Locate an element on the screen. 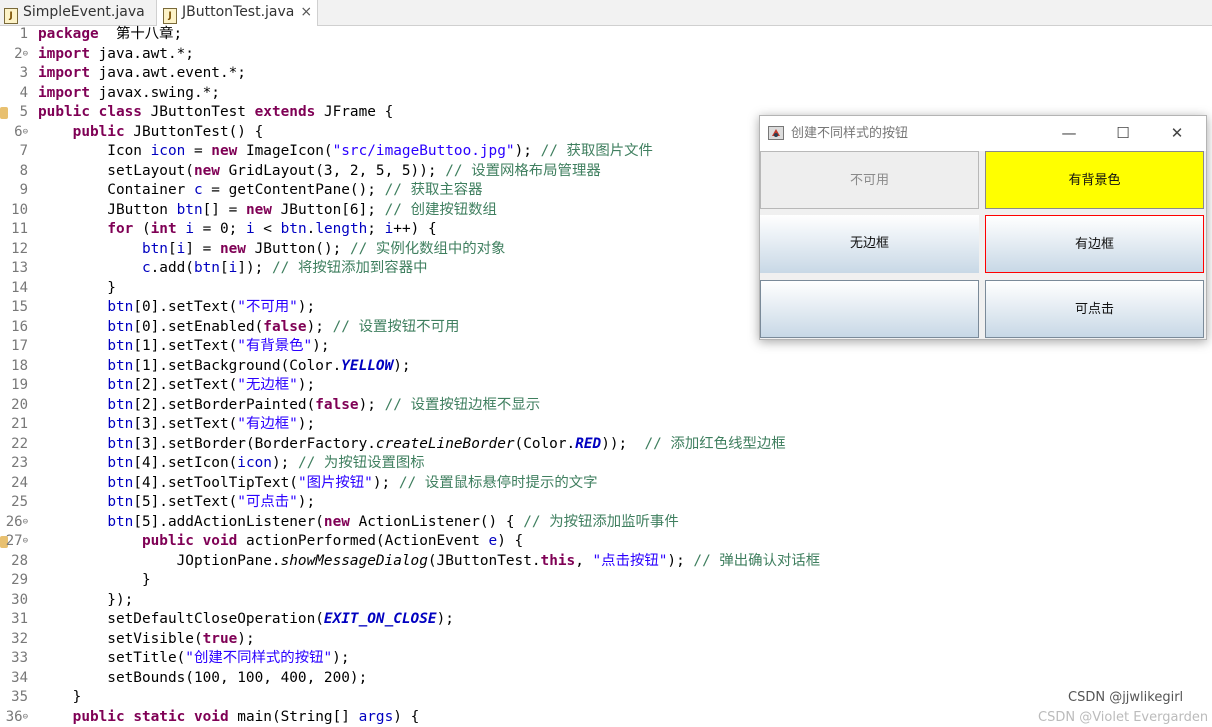 This screenshot has width=1212, height=727. tab-jbutton-test: JJButtonTest.java× is located at coordinates (237, 13).